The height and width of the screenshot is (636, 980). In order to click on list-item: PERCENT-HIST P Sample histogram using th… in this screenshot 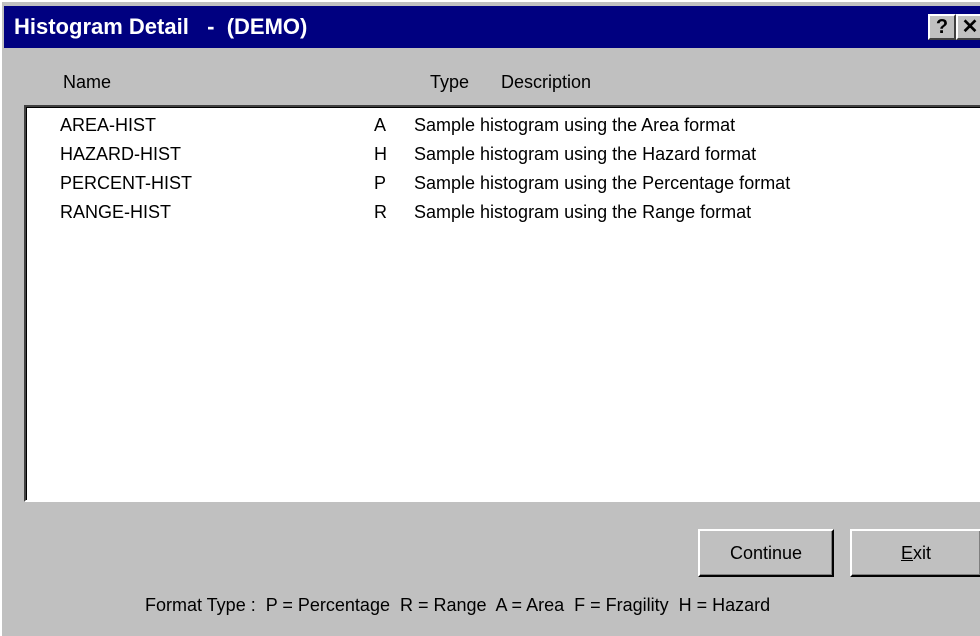, I will do `click(503, 184)`.